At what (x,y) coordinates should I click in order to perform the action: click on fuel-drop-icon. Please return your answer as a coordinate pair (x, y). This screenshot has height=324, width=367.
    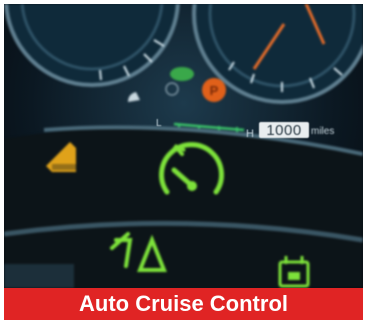
    Looking at the image, I should click on (134, 97).